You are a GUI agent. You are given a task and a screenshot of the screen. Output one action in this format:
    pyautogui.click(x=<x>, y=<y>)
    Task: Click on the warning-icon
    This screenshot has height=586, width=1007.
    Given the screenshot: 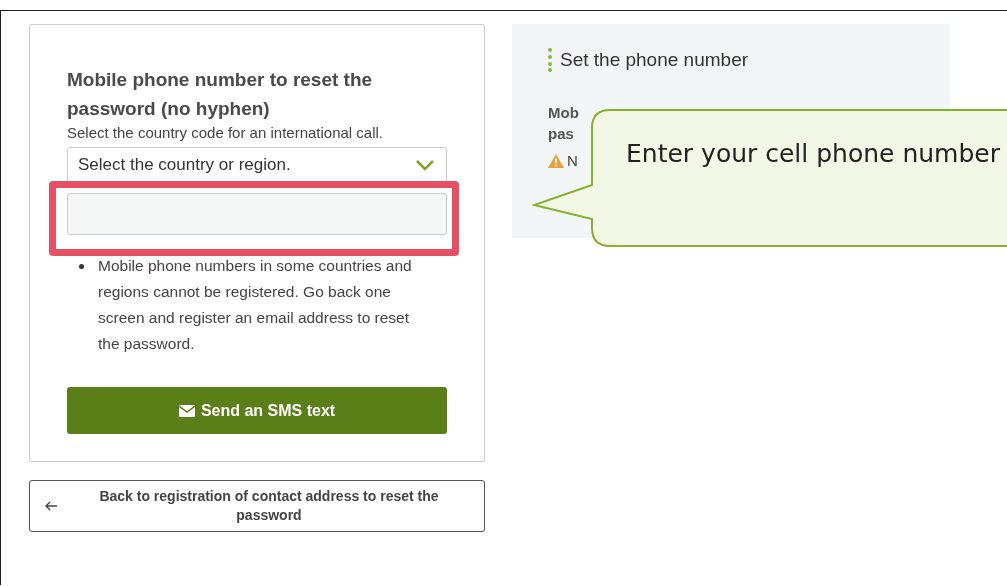 What is the action you would take?
    pyautogui.click(x=556, y=160)
    